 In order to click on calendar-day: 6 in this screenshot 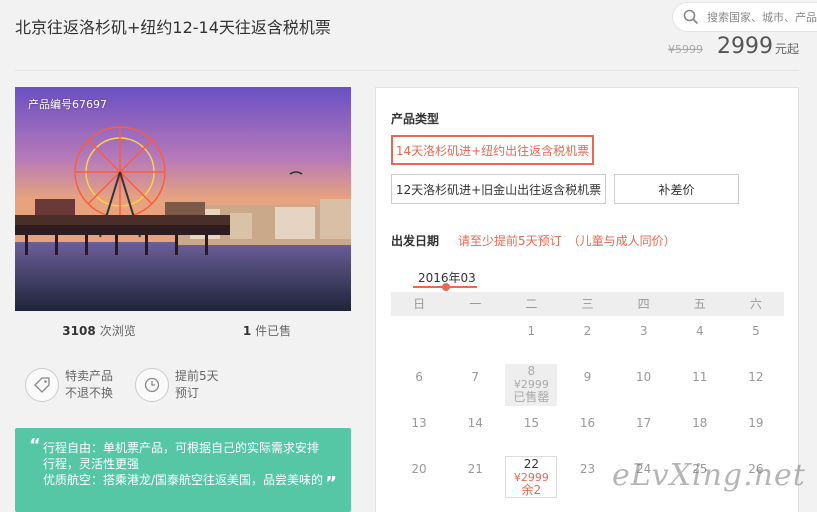, I will do `click(419, 377)`.